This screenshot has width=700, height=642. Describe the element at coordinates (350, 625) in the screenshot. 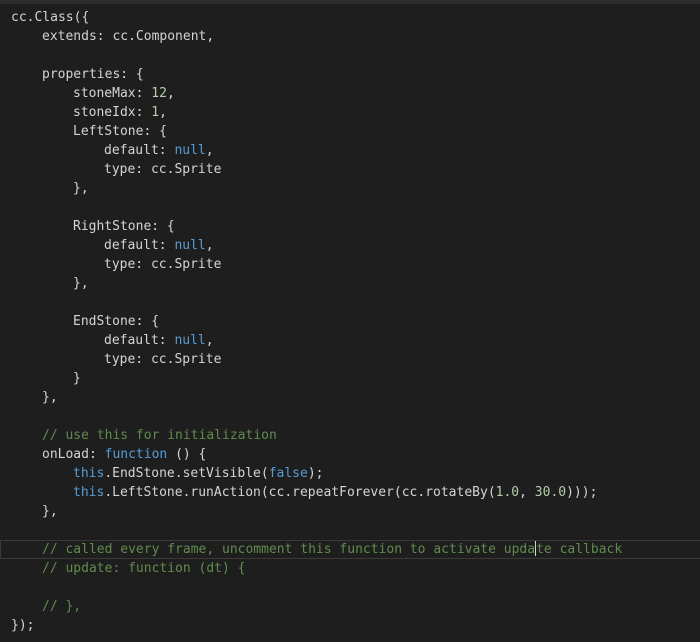

I see `code-line: });` at that location.